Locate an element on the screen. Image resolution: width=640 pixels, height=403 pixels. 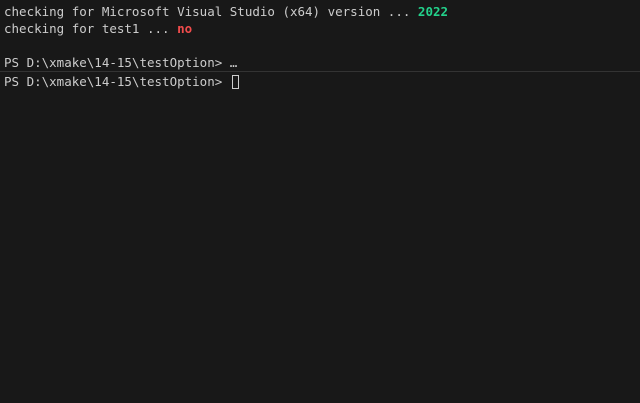
output-result-success: 2022 is located at coordinates (433, 11).